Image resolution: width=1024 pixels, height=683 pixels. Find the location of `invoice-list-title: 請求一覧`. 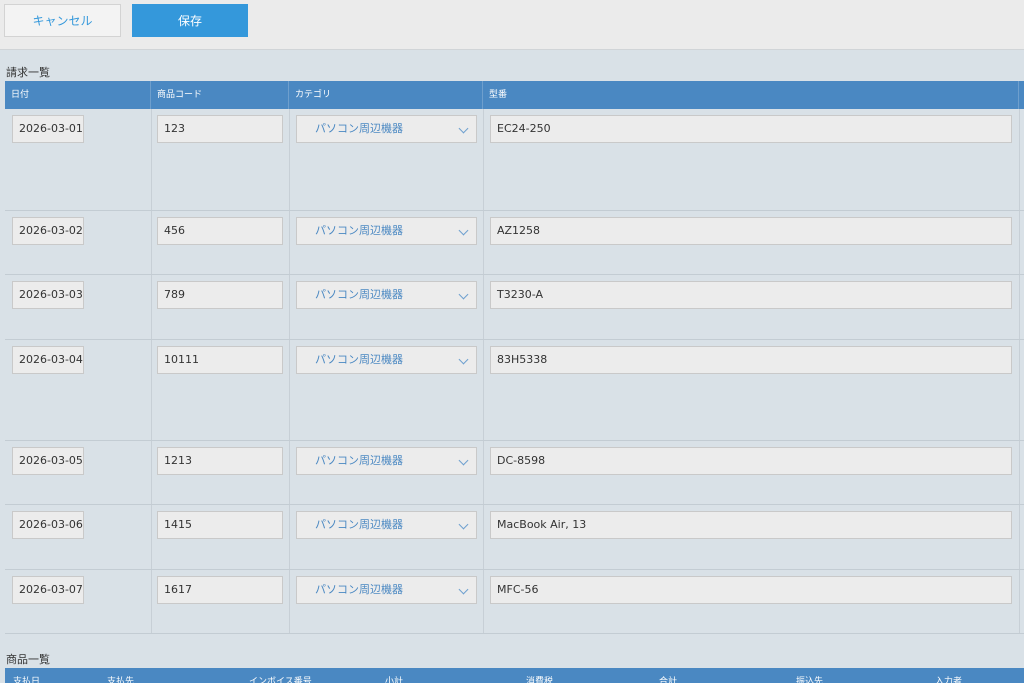

invoice-list-title: 請求一覧 is located at coordinates (28, 72).